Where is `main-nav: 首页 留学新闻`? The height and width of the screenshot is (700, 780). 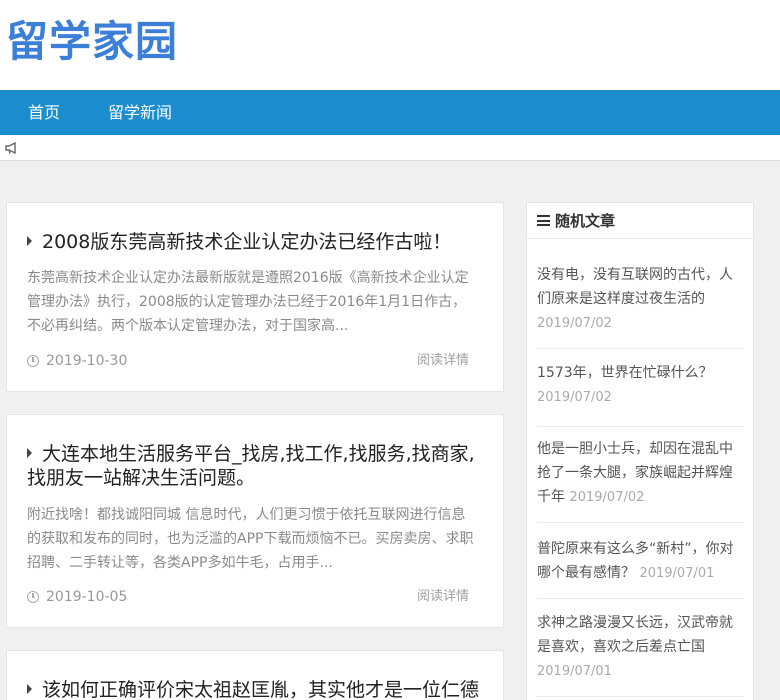 main-nav: 首页 留学新闻 is located at coordinates (390, 112).